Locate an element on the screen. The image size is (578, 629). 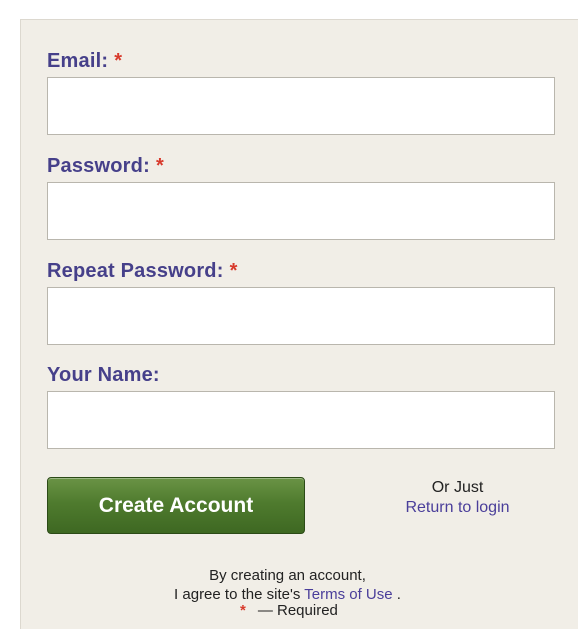
return-to-login-block: Or Just Return to login is located at coordinates (457, 498).